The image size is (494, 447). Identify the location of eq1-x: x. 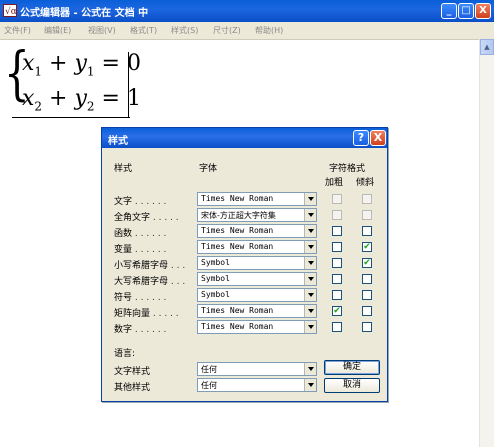
(28, 63).